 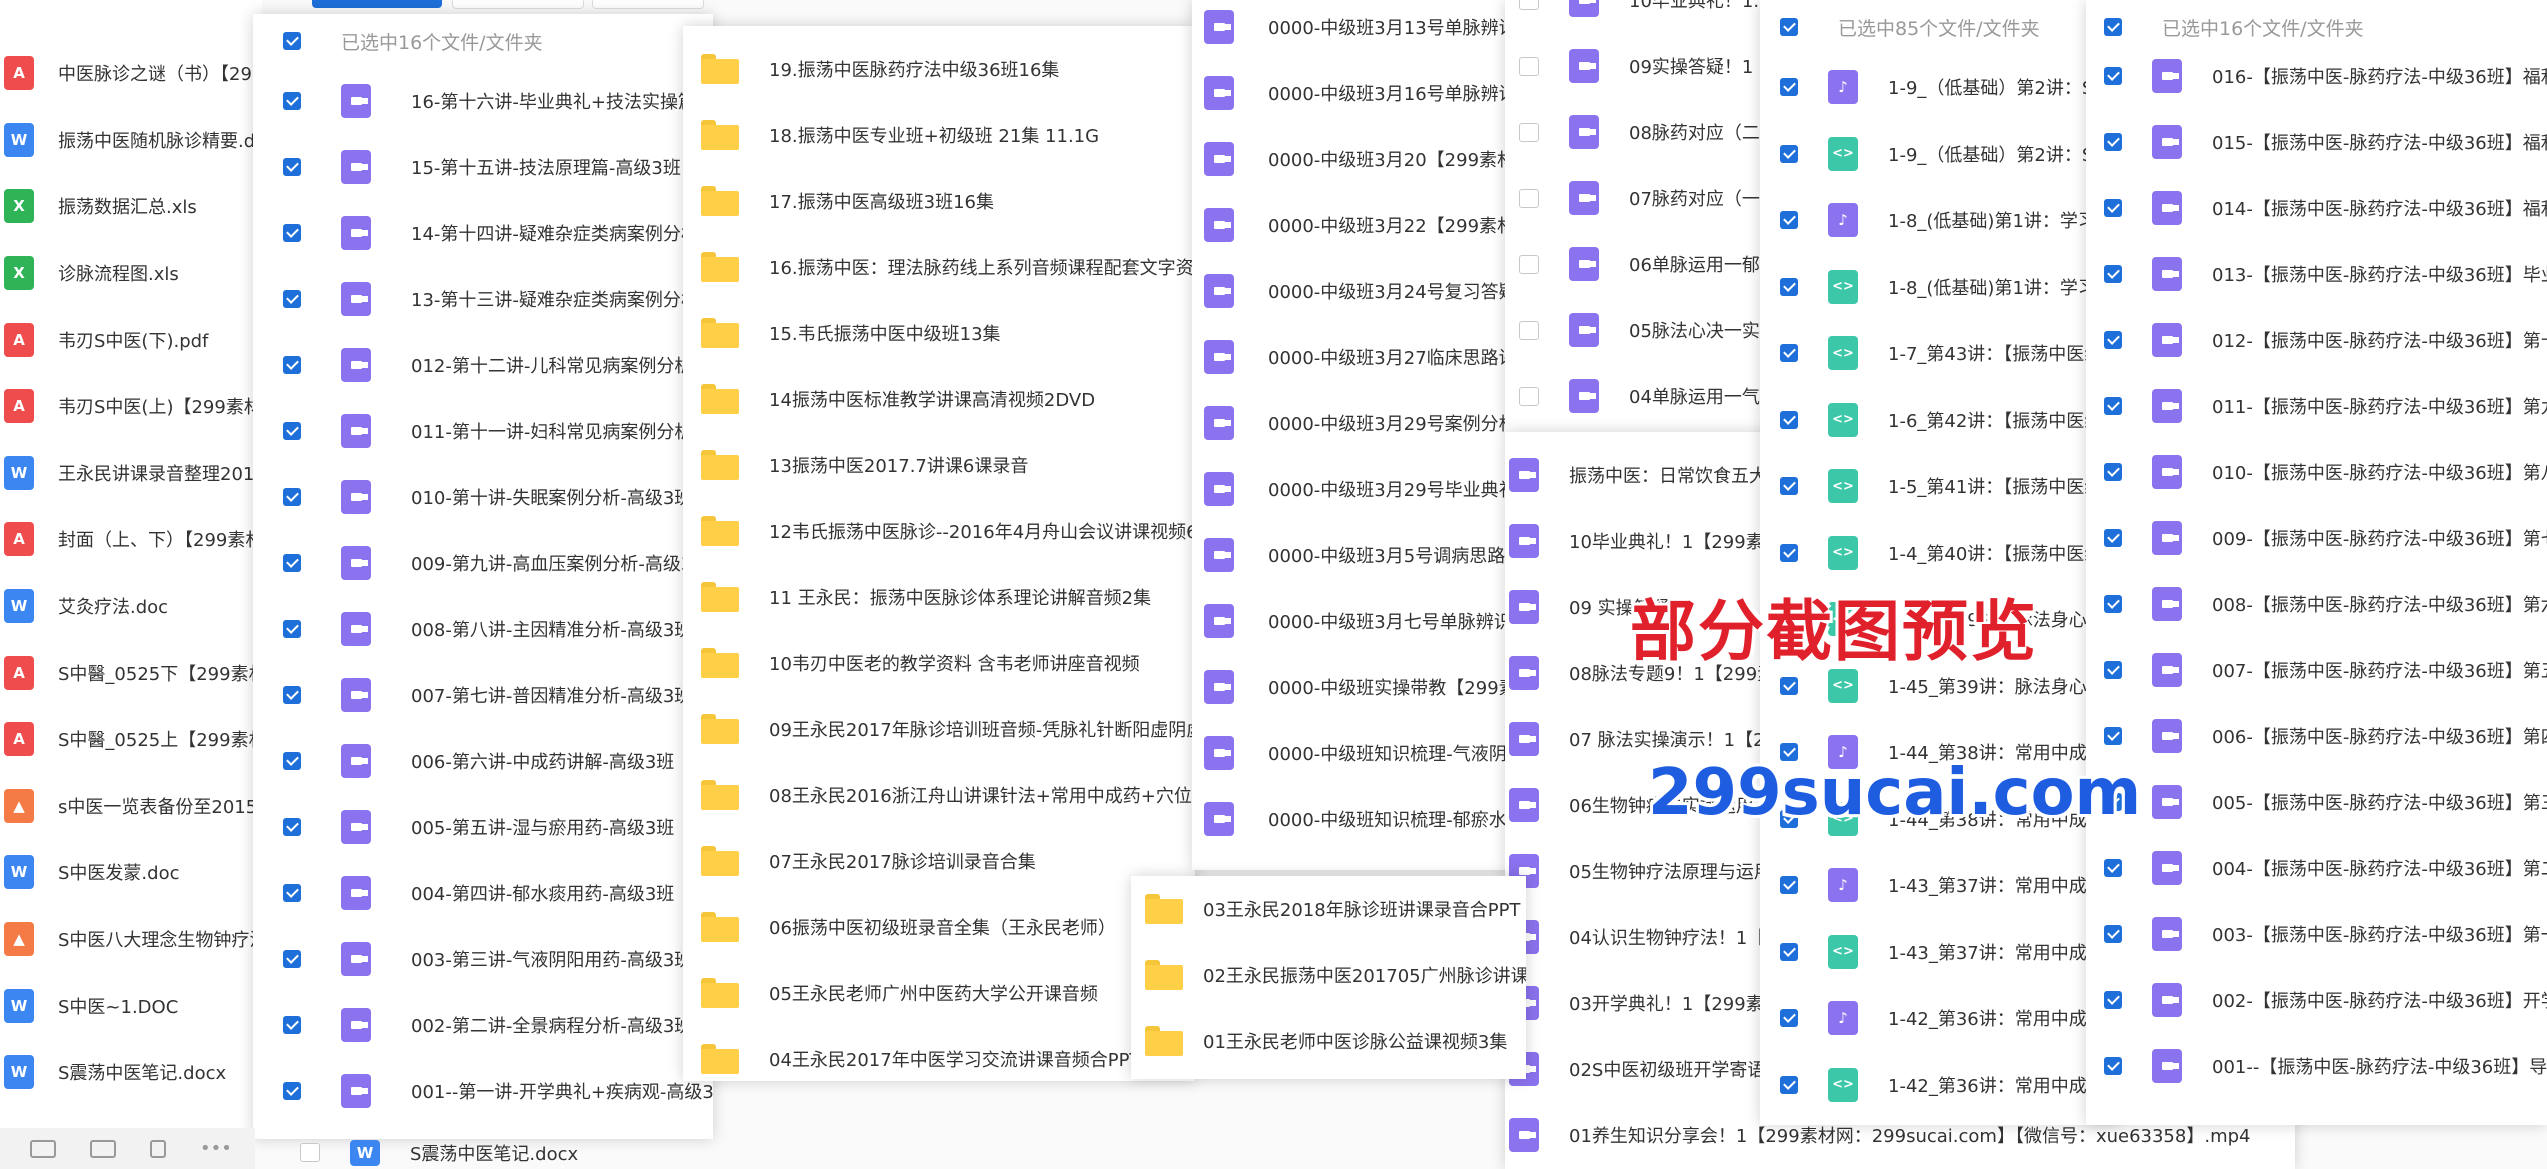 What do you see at coordinates (1362, 555) in the screenshot?
I see `list-item: 0000-中级班3月5号调病思路【` at bounding box center [1362, 555].